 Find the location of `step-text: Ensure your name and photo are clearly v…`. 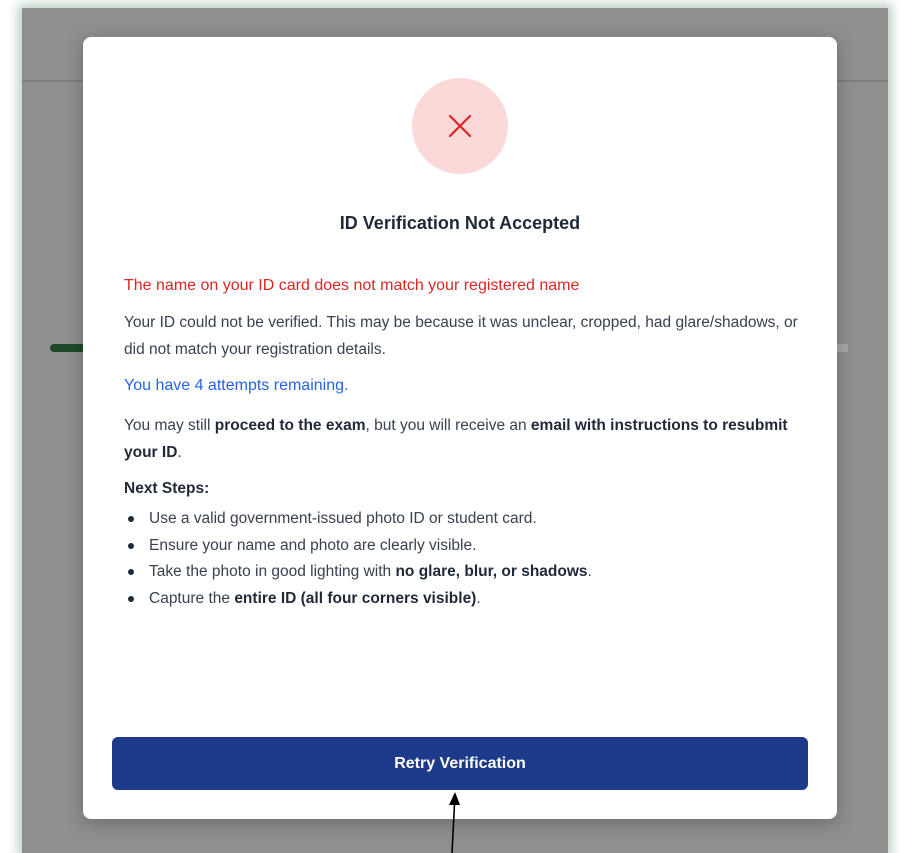

step-text: Ensure your name and photo are clearly v… is located at coordinates (313, 545).